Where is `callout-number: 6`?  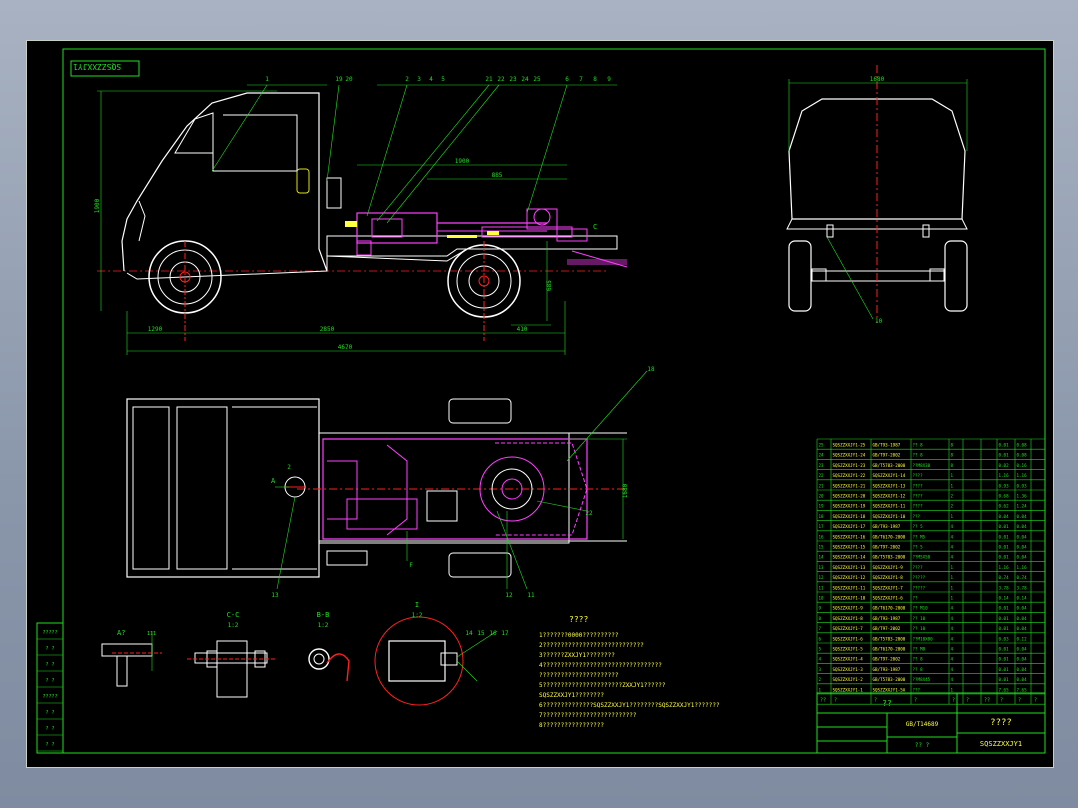 callout-number: 6 is located at coordinates (567, 79).